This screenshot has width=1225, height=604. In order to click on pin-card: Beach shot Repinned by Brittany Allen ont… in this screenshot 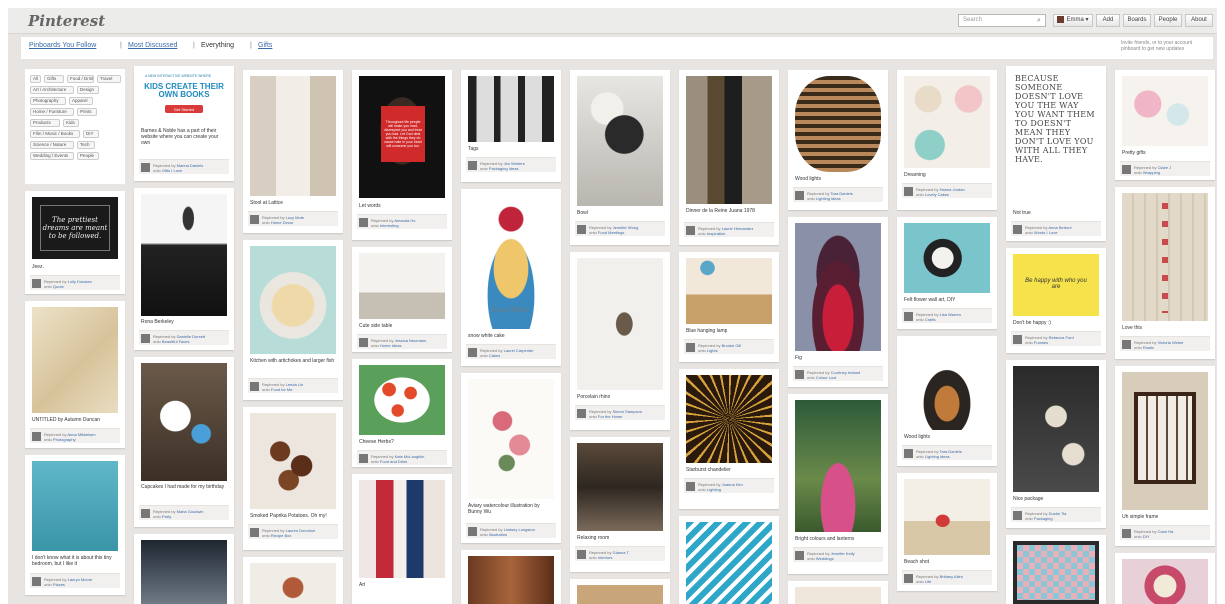, I will do `click(947, 532)`.